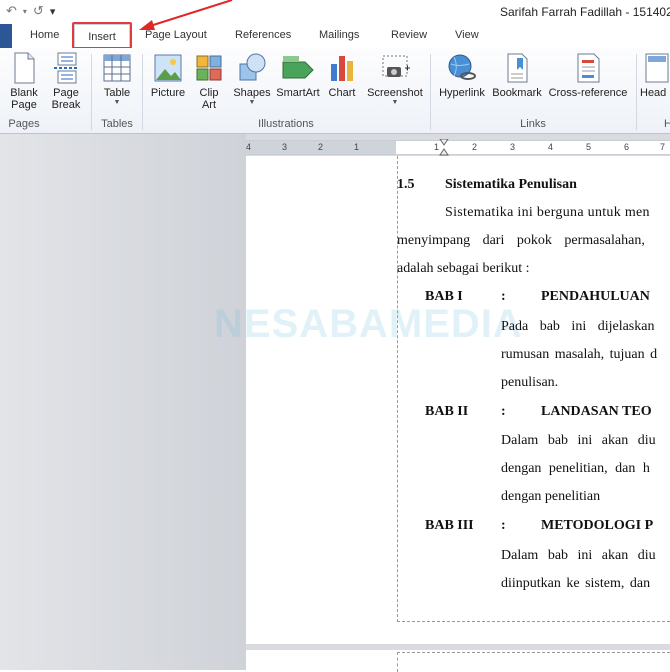 This screenshot has width=670, height=672. I want to click on bab-number: BAB I, so click(444, 296).